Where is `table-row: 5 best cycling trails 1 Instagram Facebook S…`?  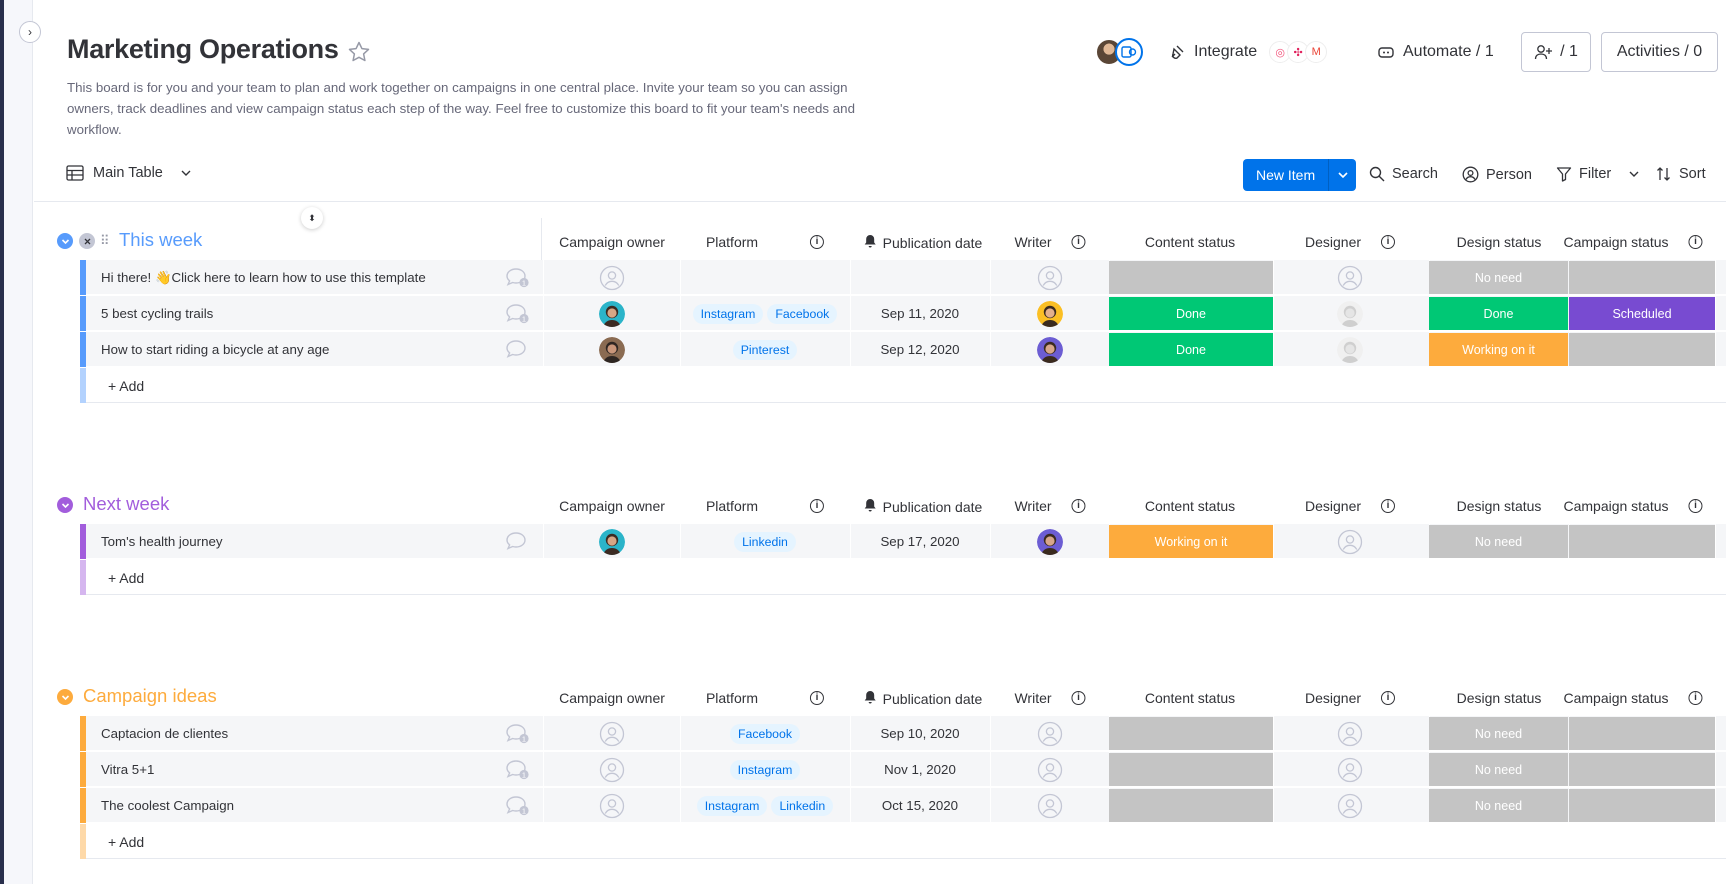
table-row: 5 best cycling trails 1 Instagram Facebook S… is located at coordinates (903, 313).